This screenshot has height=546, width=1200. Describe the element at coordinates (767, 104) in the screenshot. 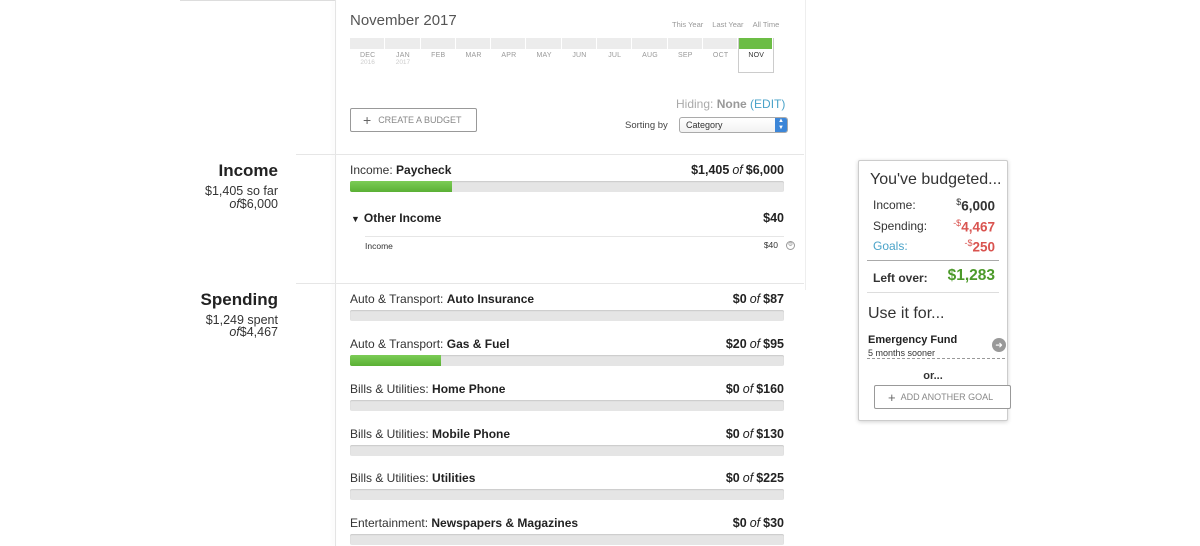

I see `edit-hiding-link: (EDIT)` at that location.